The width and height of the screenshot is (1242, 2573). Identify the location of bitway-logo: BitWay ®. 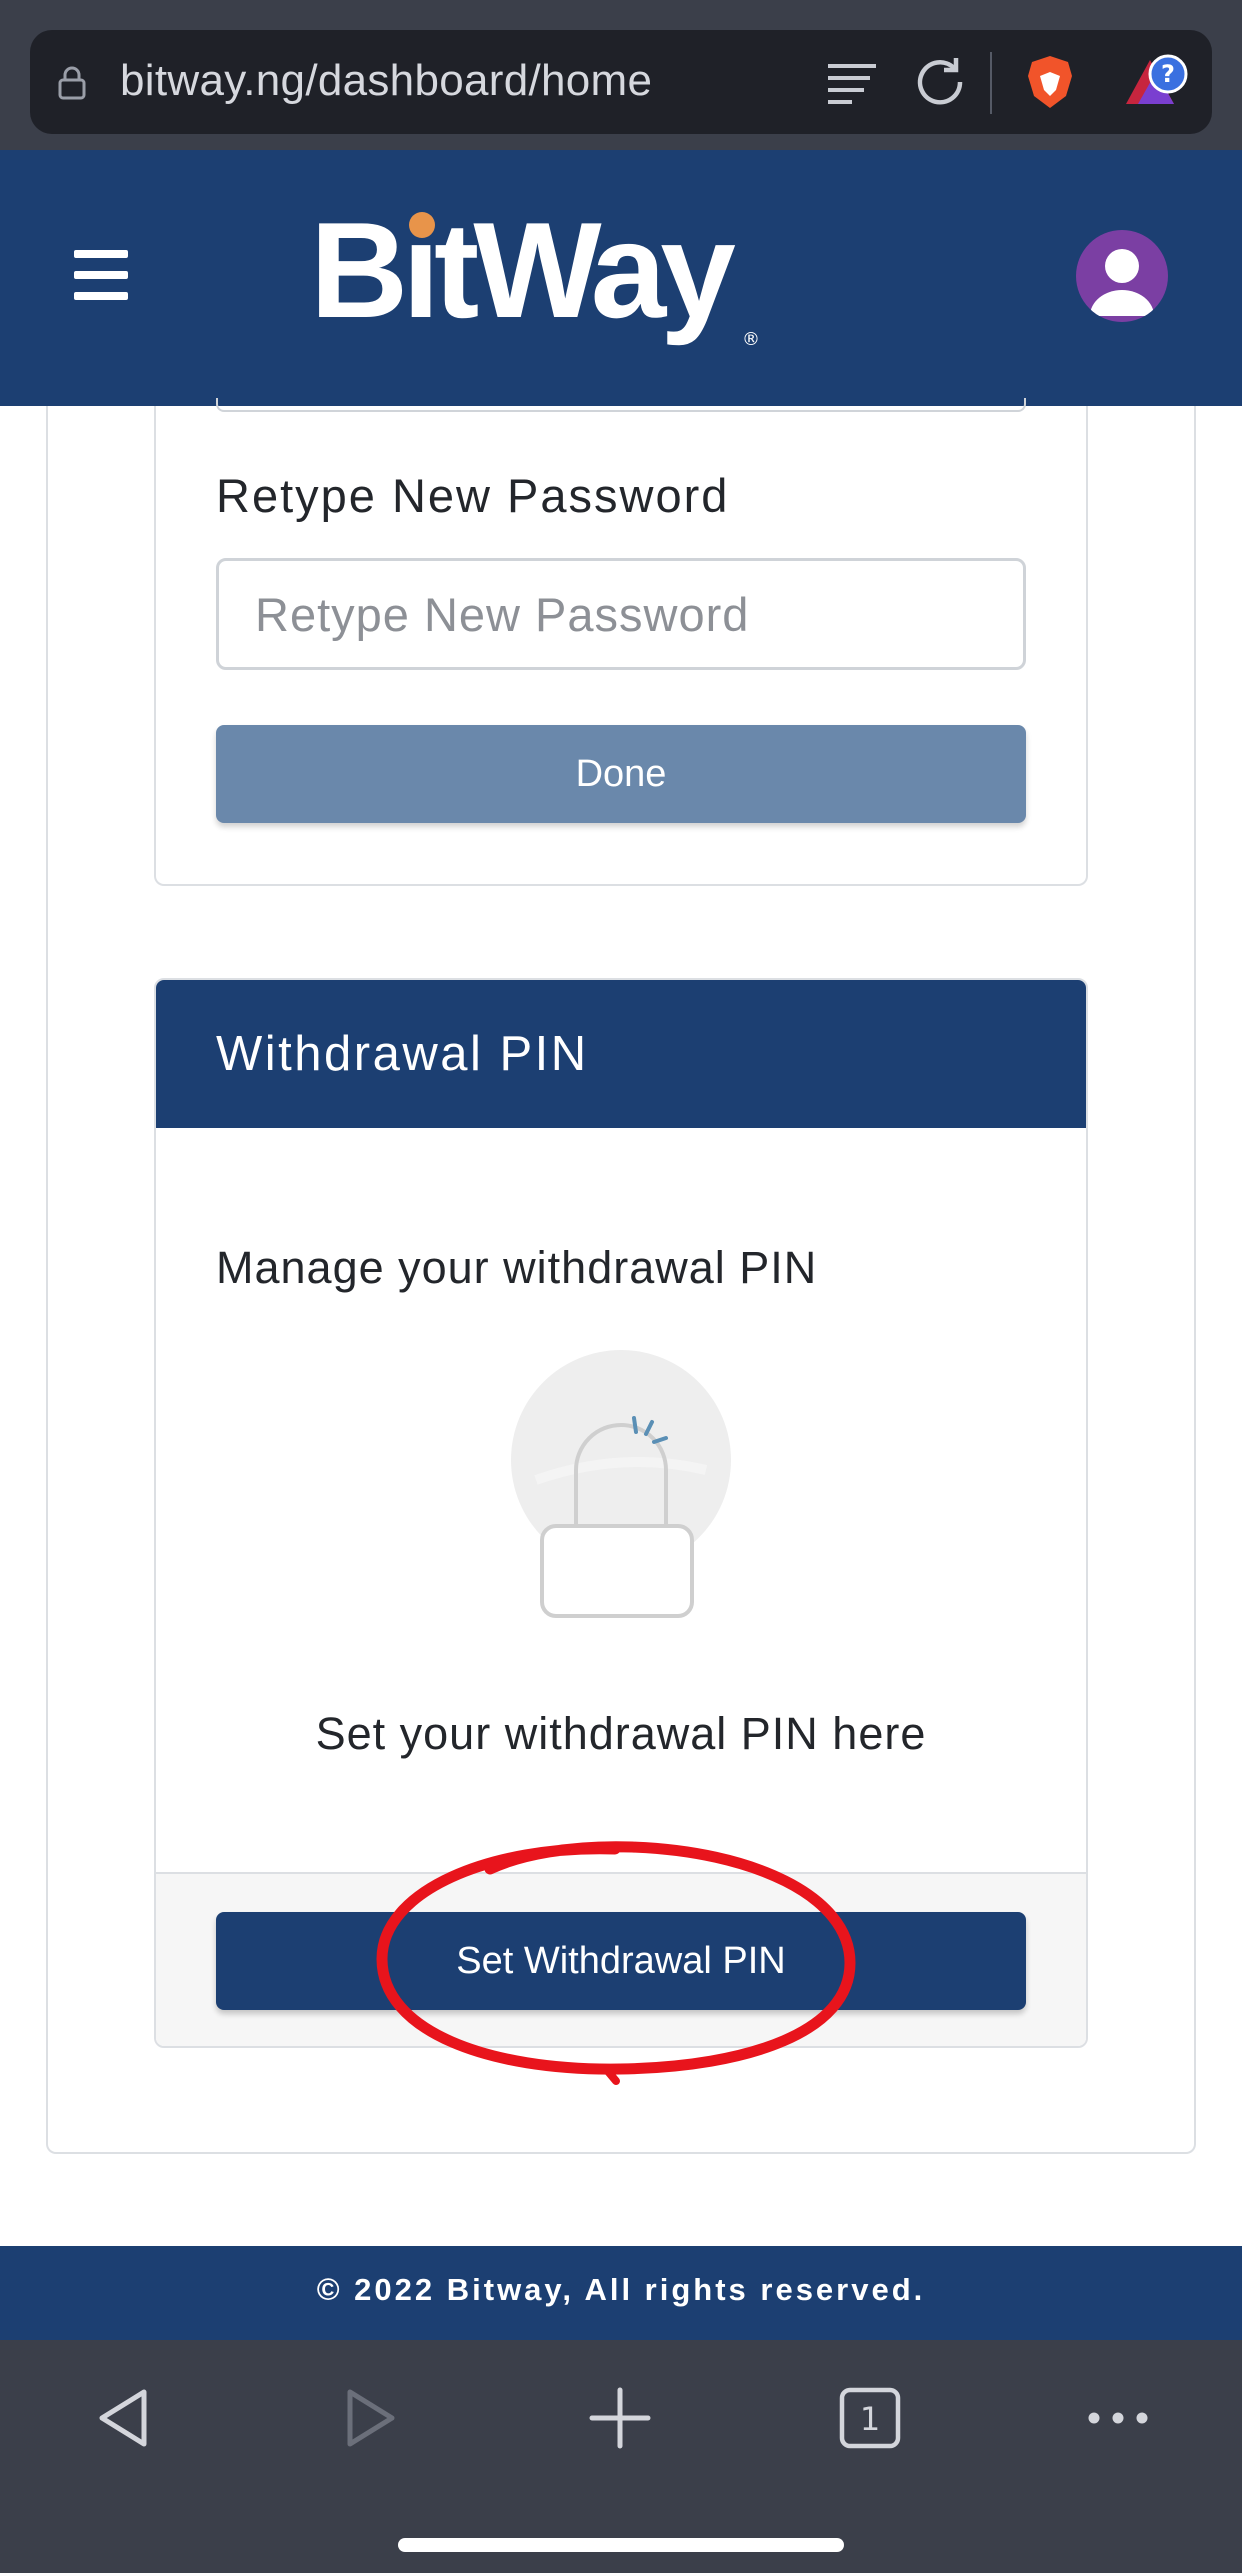
(540, 280).